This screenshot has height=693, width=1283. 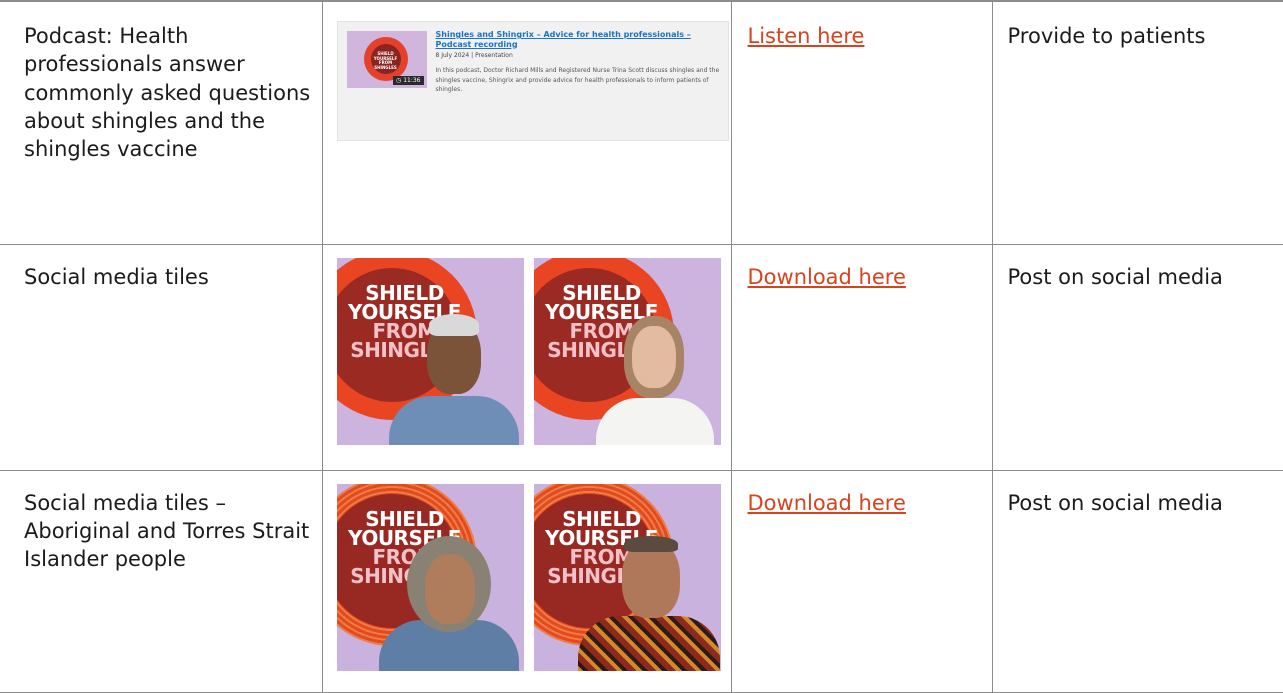 I want to click on podcast-date: 8 July 2024, so click(x=453, y=55).